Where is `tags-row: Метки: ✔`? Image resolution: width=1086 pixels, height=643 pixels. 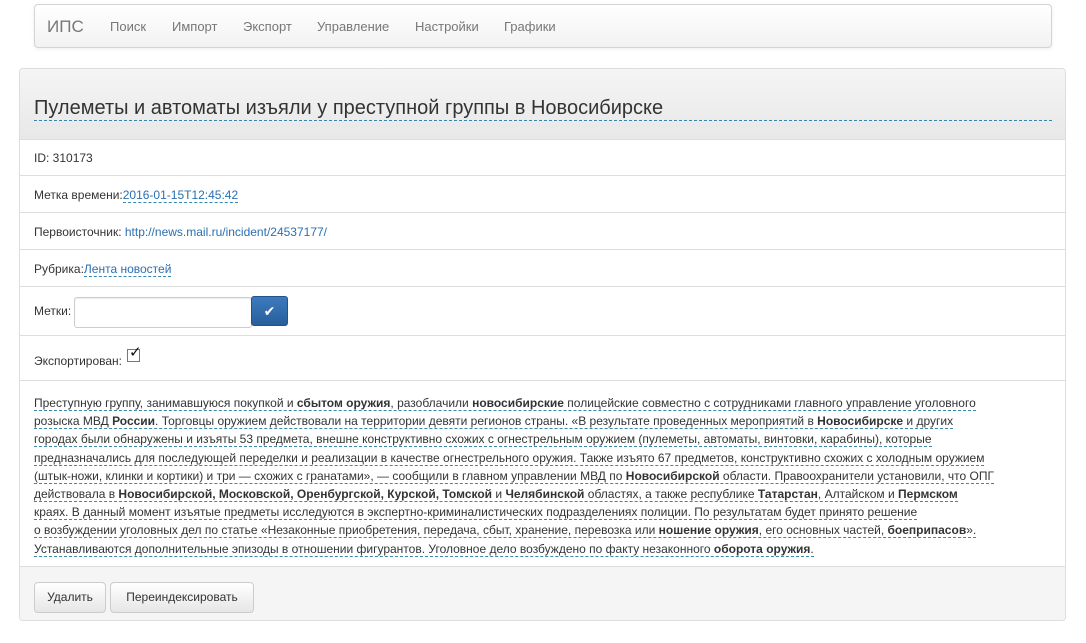 tags-row: Метки: ✔ is located at coordinates (542, 311).